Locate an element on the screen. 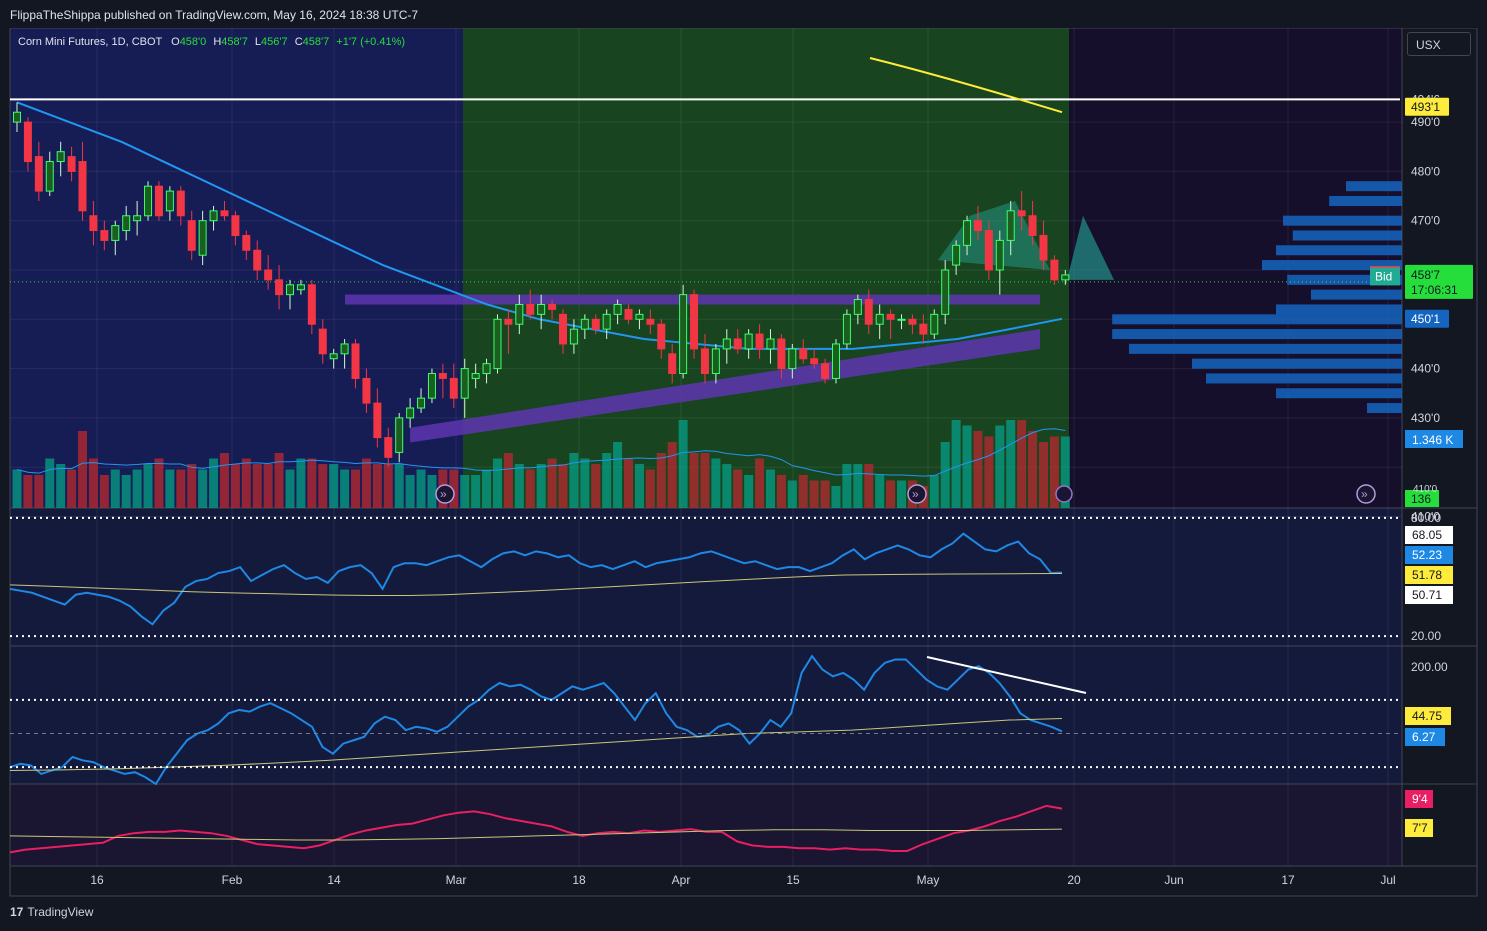  lightning-icon is located at coordinates (1064, 494).